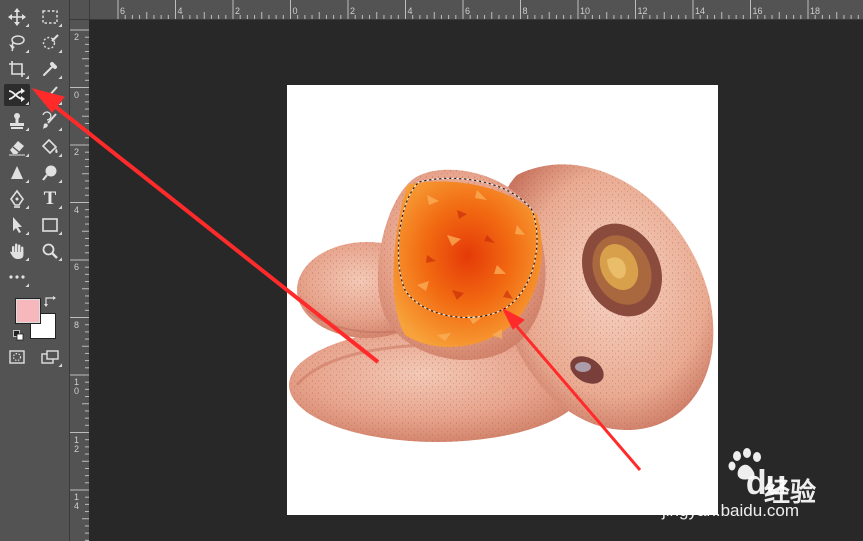 The height and width of the screenshot is (541, 863). I want to click on blur-tool, so click(17, 173).